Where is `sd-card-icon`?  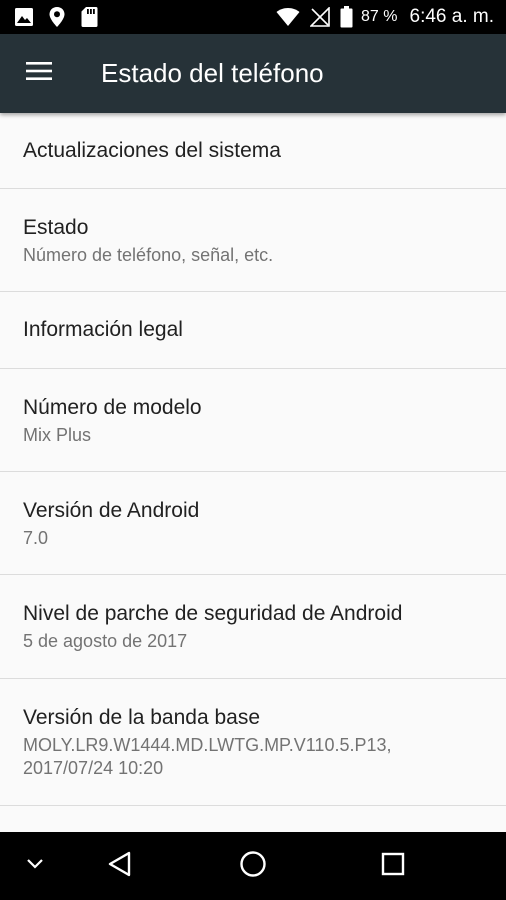
sd-card-icon is located at coordinates (89, 17).